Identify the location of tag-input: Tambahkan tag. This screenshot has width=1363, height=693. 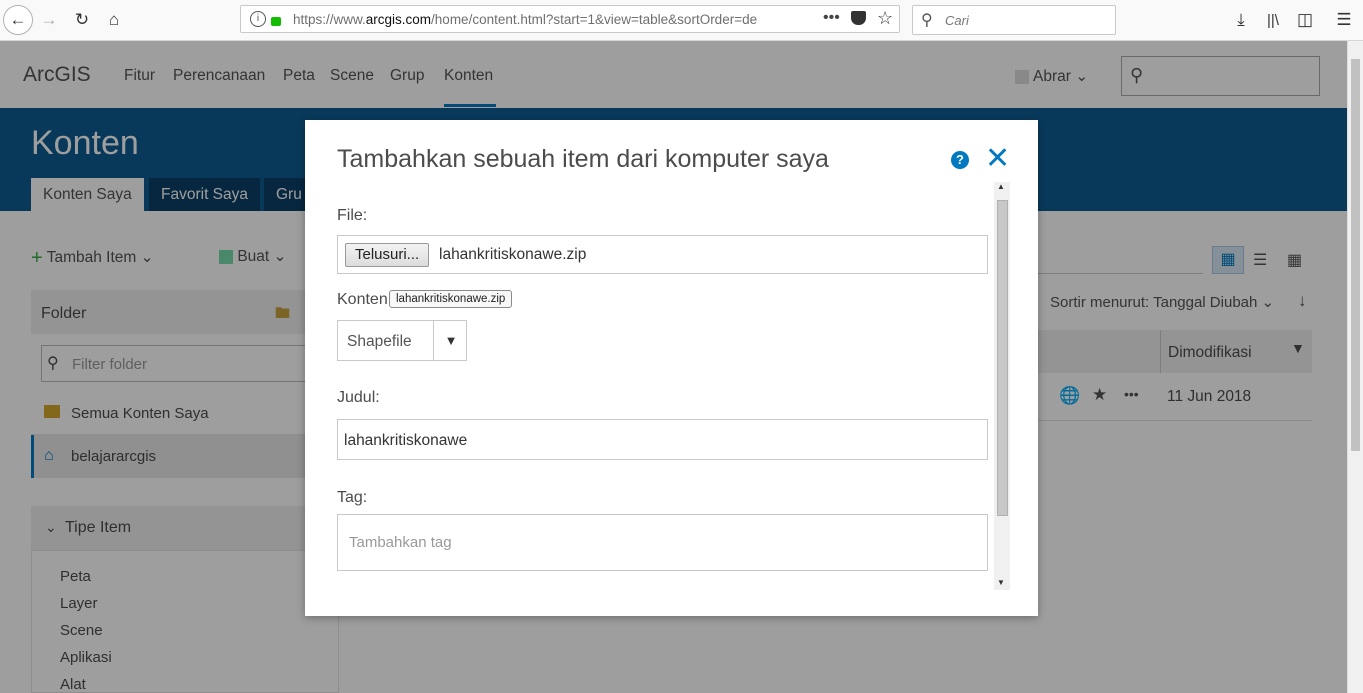
(662, 542).